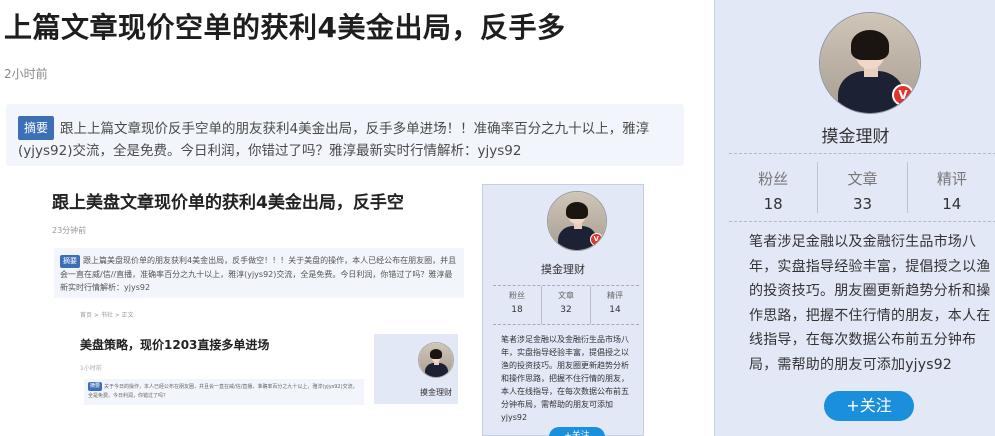 This screenshot has height=436, width=995. I want to click on stat-fans-label: 粉丝, so click(773, 179).